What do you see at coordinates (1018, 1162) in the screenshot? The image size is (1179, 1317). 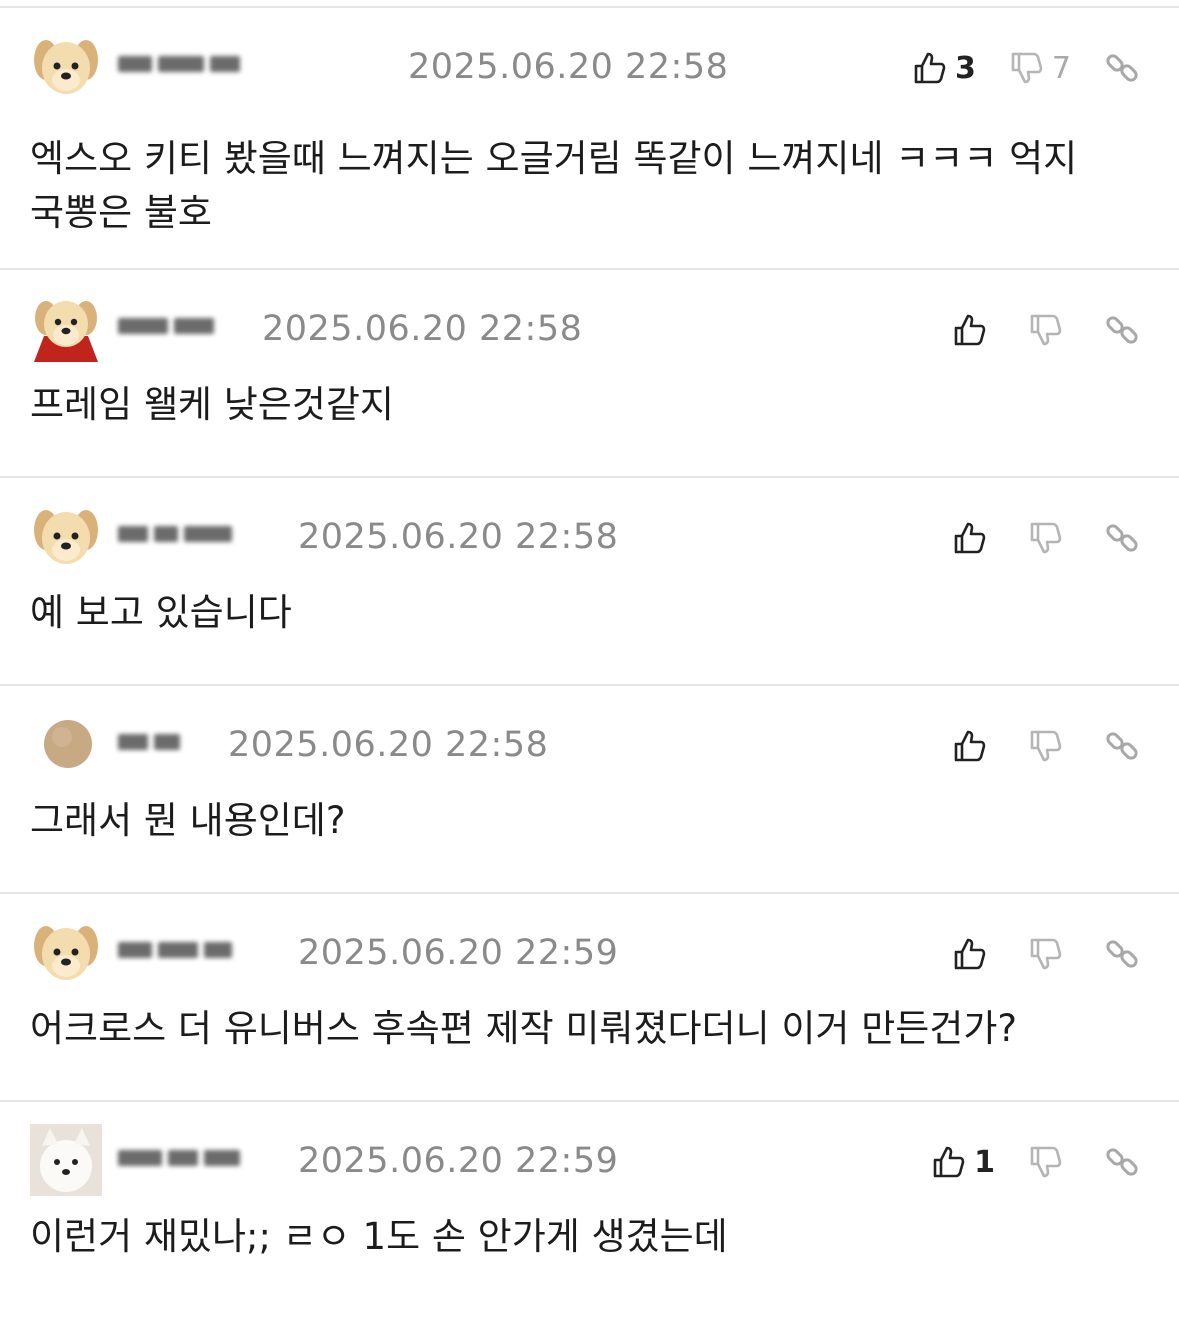 I see `comment-actions: 1` at bounding box center [1018, 1162].